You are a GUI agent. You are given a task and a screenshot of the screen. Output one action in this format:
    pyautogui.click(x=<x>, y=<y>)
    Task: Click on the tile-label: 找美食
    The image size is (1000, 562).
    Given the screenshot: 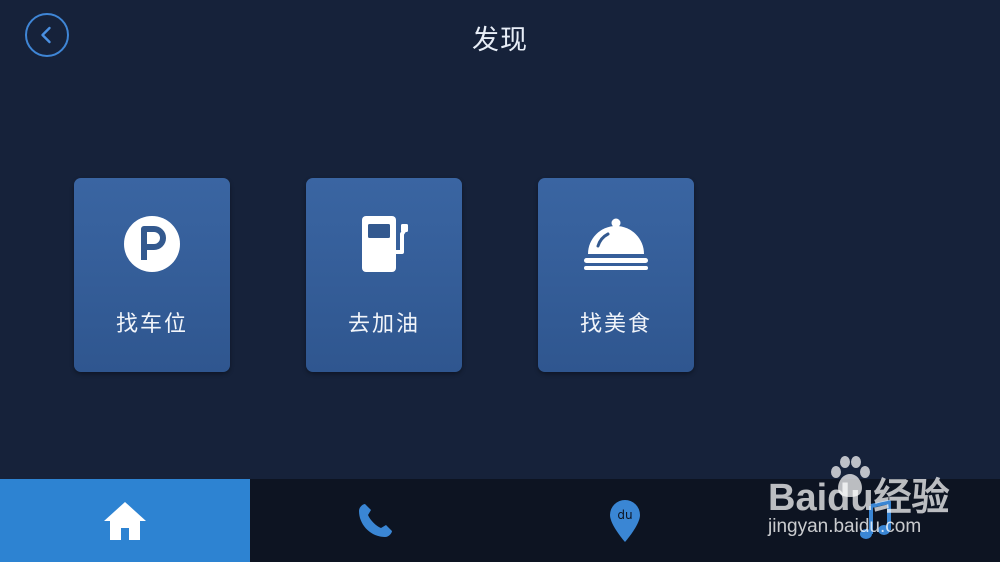 What is the action you would take?
    pyautogui.click(x=615, y=324)
    